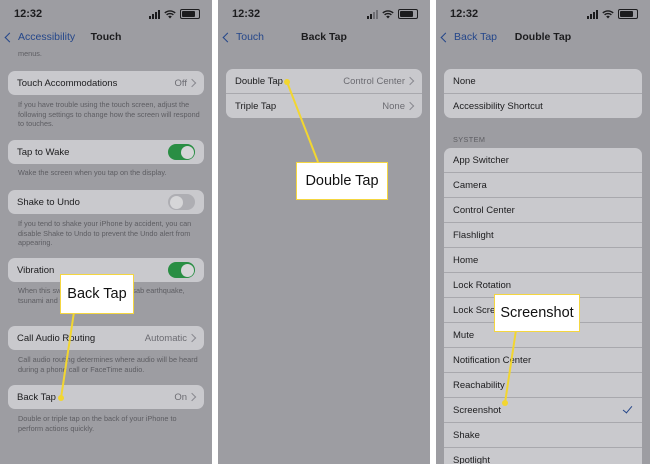 The width and height of the screenshot is (650, 464). What do you see at coordinates (56, 338) in the screenshot?
I see `row-label: Call Audio Routing` at bounding box center [56, 338].